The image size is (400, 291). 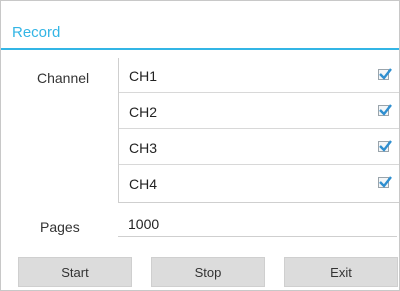 What do you see at coordinates (208, 272) in the screenshot?
I see `stop-button: Stop` at bounding box center [208, 272].